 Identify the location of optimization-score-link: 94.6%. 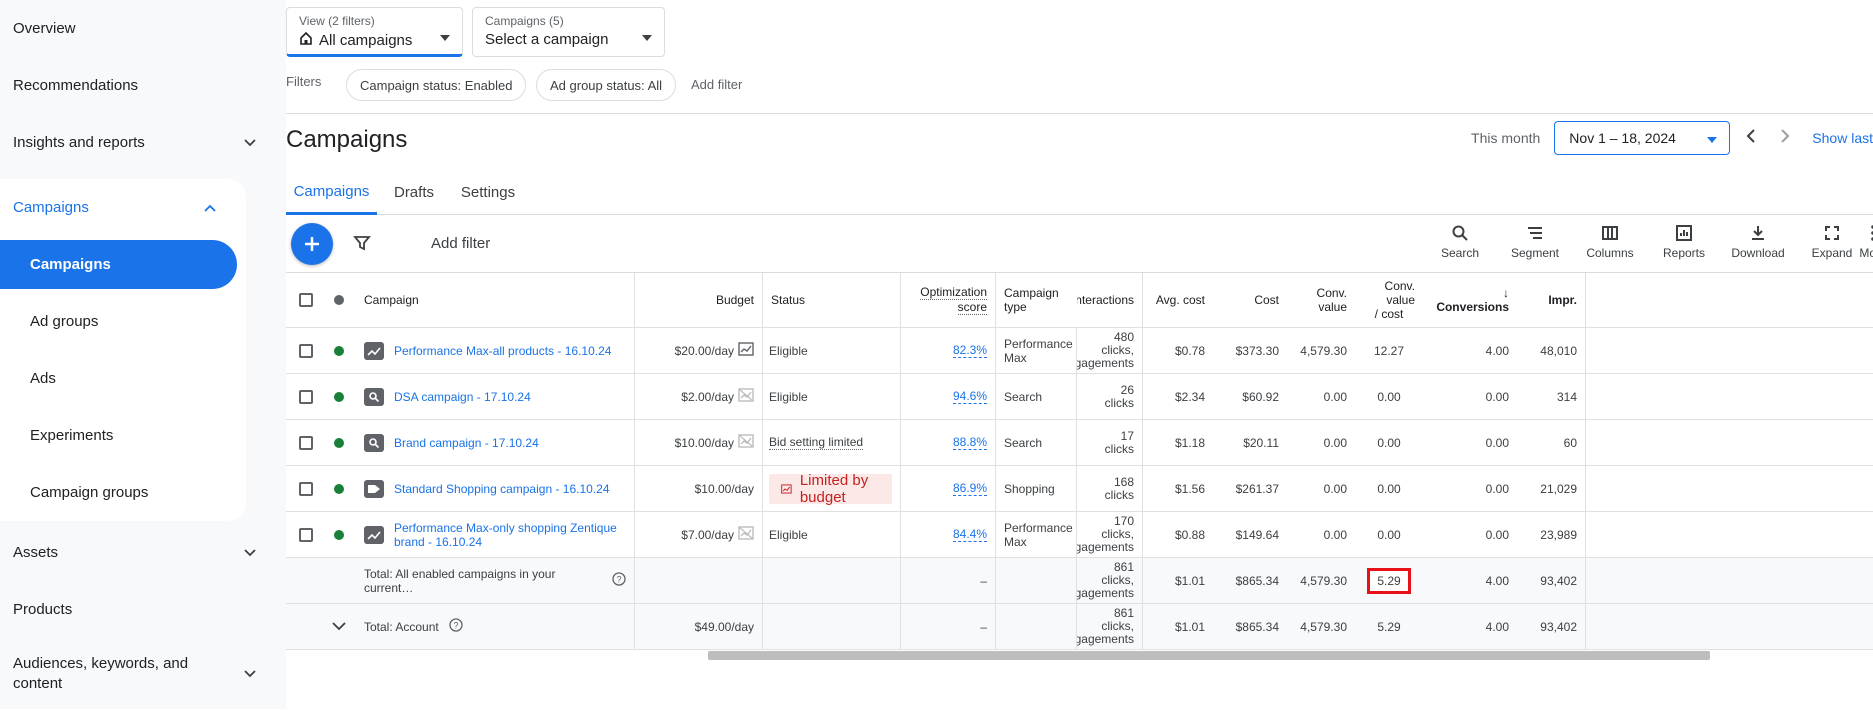
(969, 396).